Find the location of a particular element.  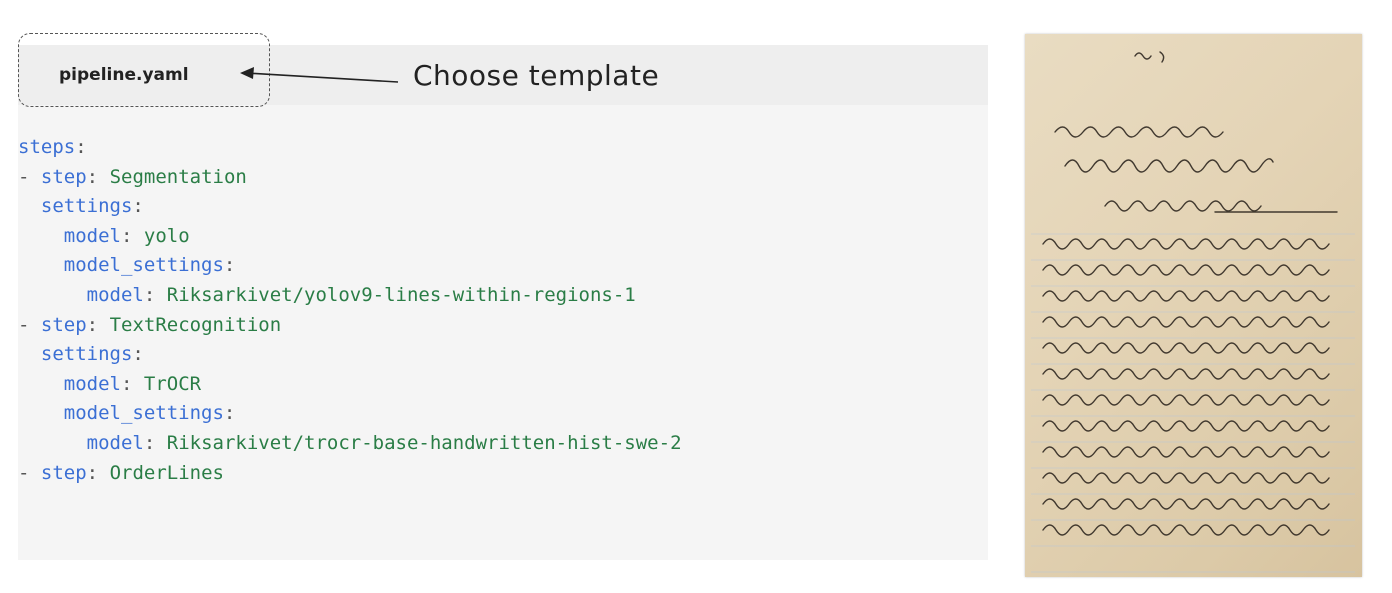

code-line: model: TrOCR is located at coordinates (132, 383).